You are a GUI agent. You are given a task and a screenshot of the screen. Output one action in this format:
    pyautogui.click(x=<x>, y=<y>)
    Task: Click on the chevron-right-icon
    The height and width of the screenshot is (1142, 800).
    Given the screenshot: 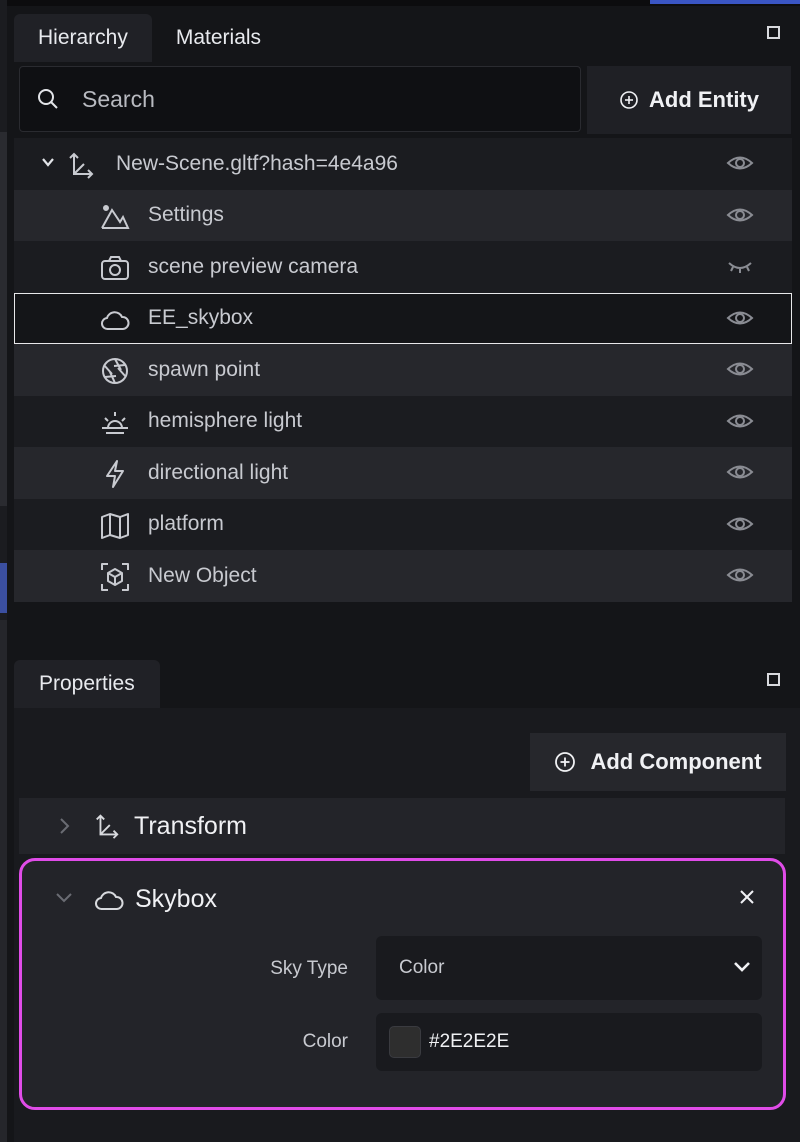 What is the action you would take?
    pyautogui.click(x=64, y=826)
    